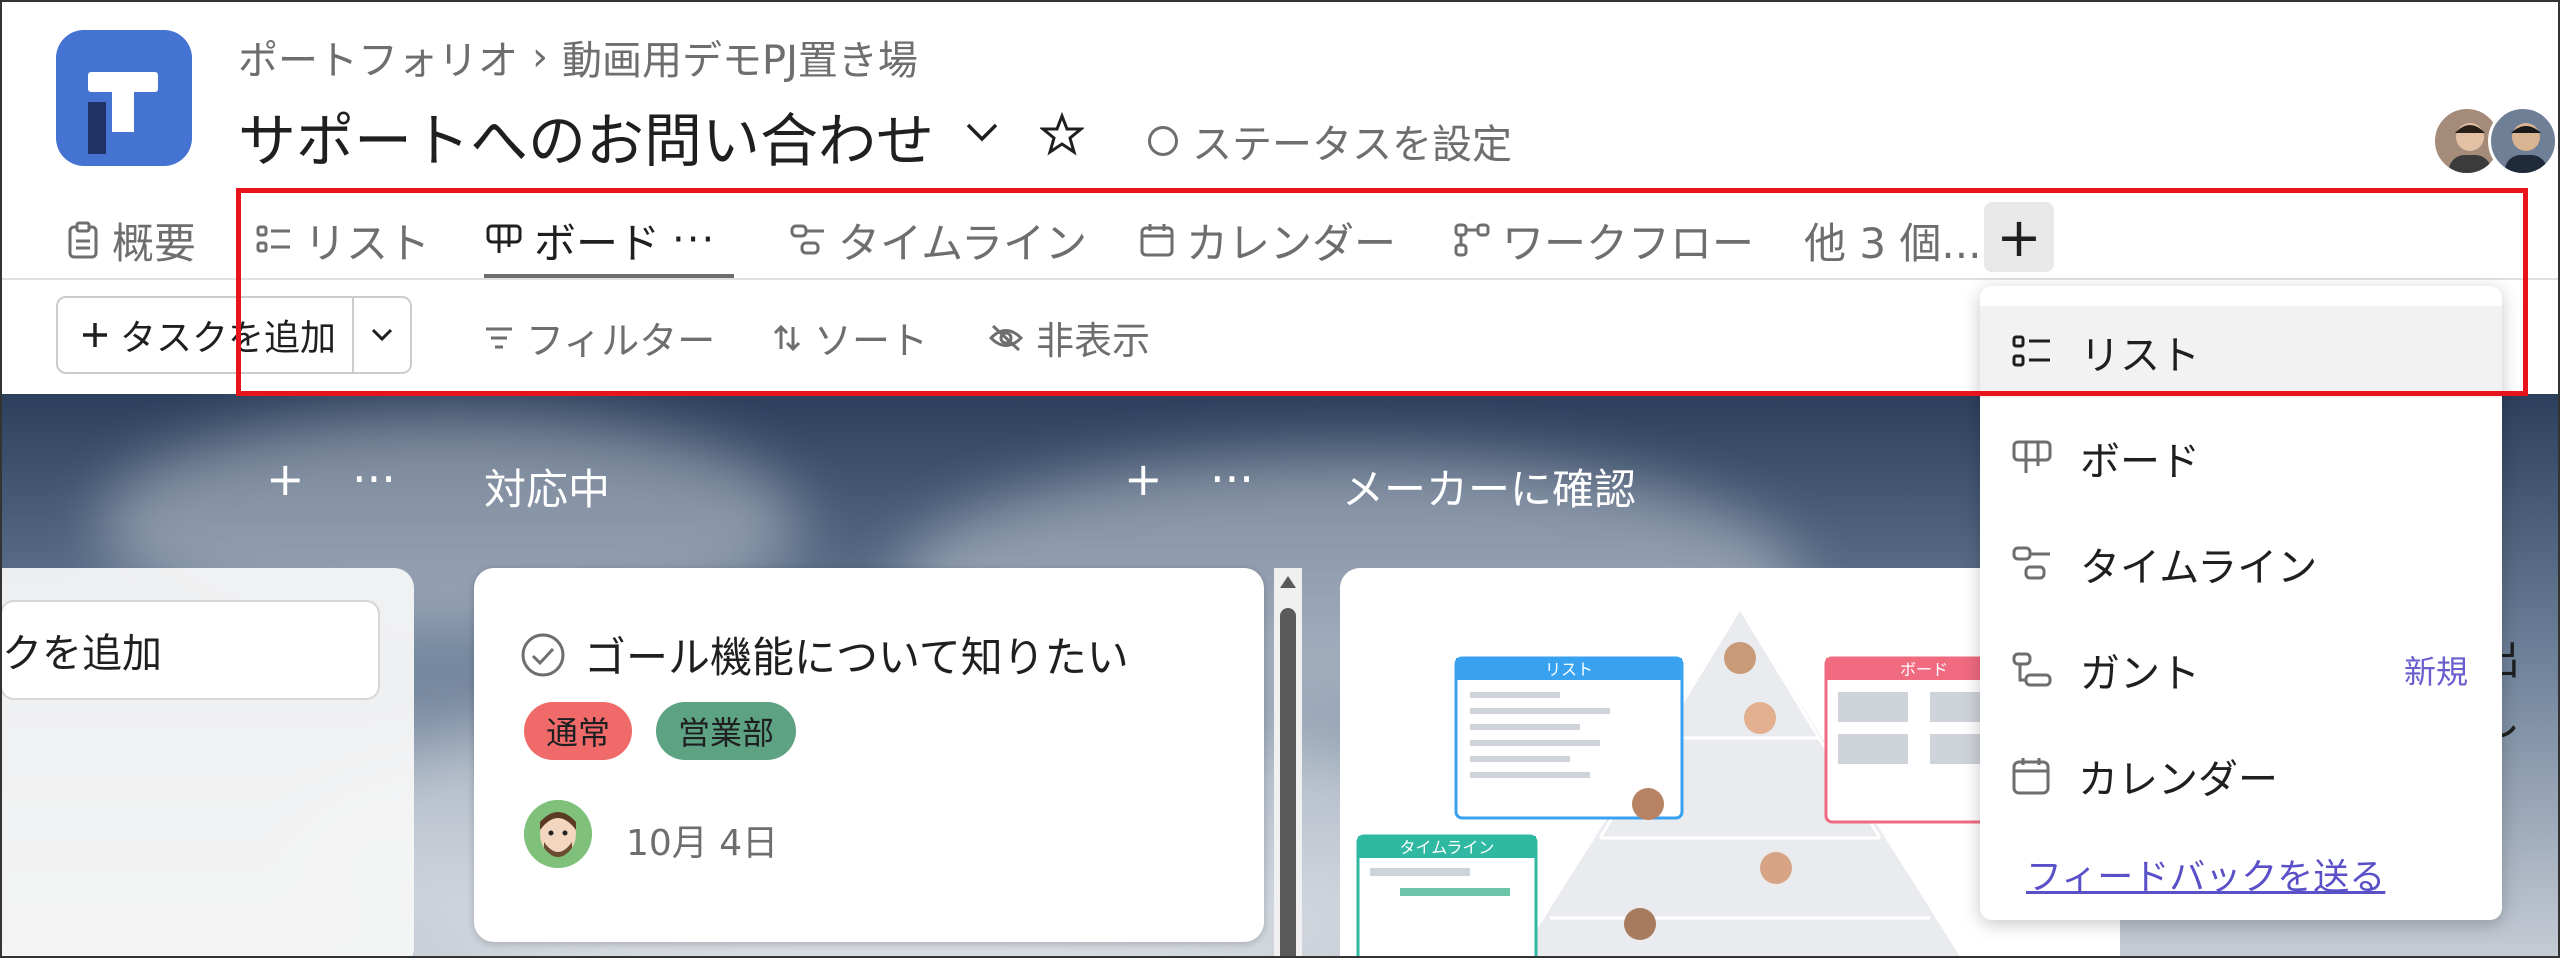  Describe the element at coordinates (190, 650) in the screenshot. I see `add-task-input: クを追加` at that location.